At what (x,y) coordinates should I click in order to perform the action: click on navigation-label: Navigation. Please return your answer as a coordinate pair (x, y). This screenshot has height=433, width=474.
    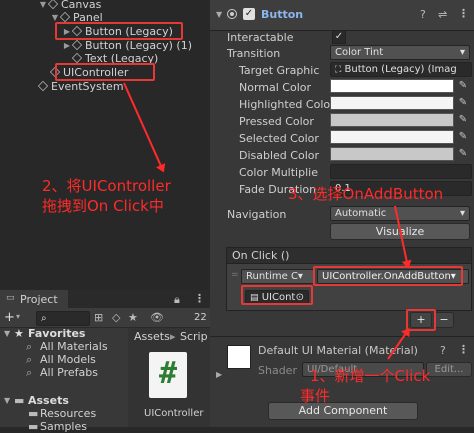
    Looking at the image, I should click on (257, 214).